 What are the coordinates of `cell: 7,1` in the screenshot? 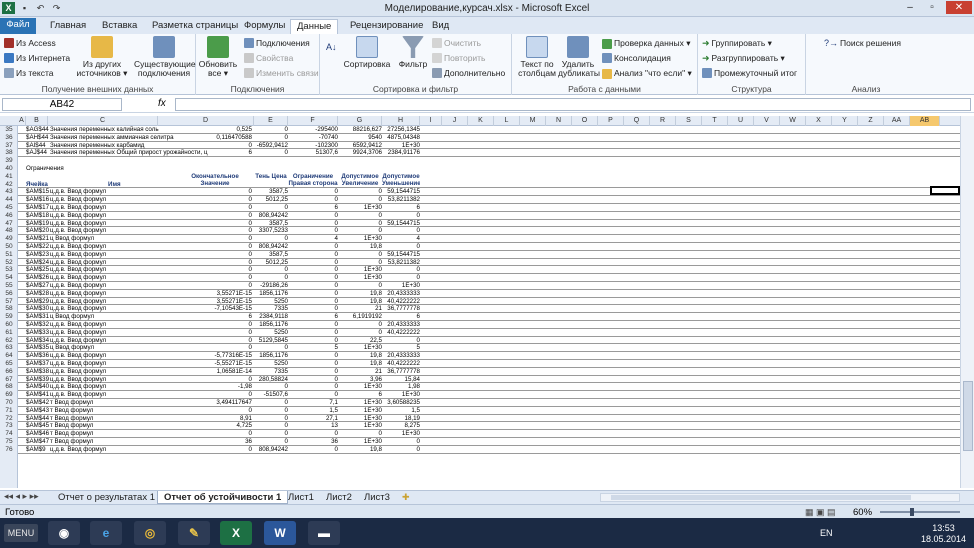 It's located at (313, 403).